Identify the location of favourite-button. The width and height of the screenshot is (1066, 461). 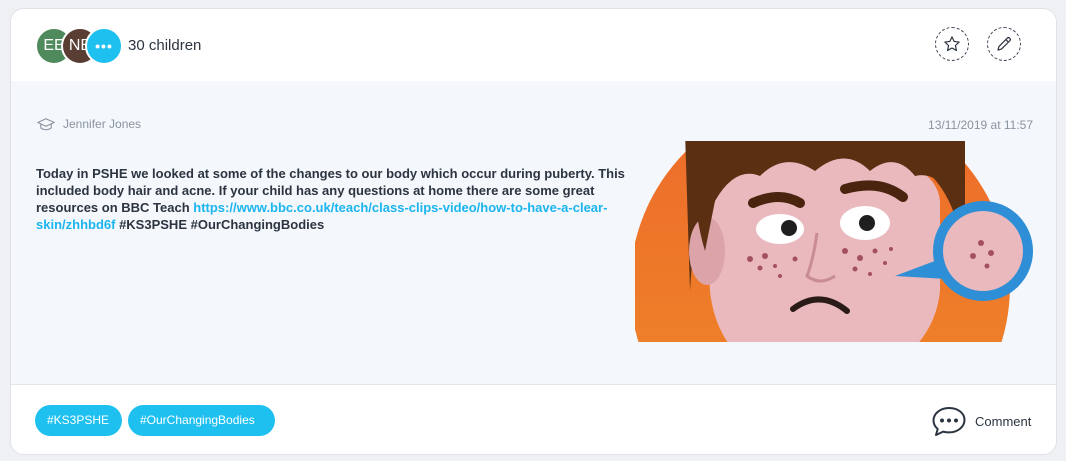
(952, 44).